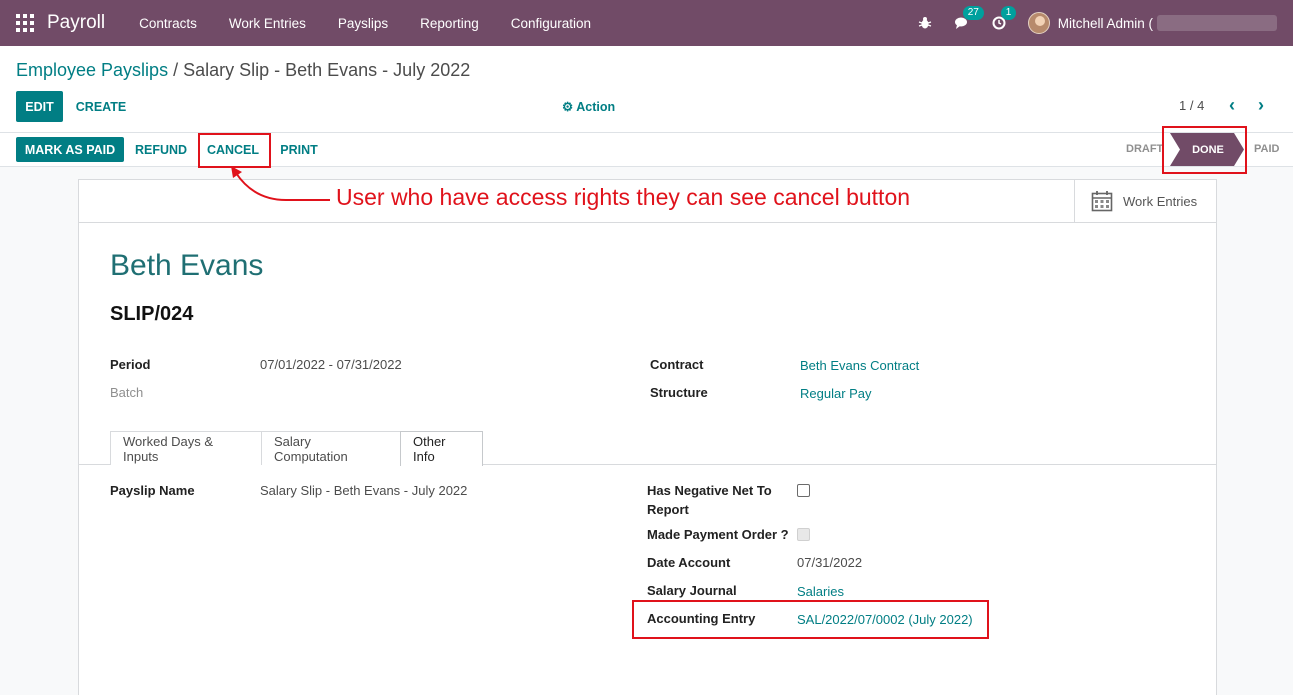 The height and width of the screenshot is (695, 1293). What do you see at coordinates (718, 534) in the screenshot?
I see `payment-order-label: Made Payment Order ?` at bounding box center [718, 534].